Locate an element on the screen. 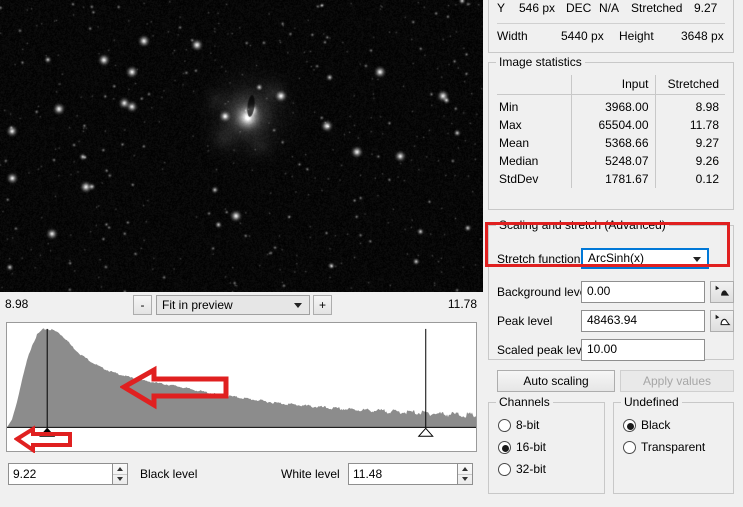 This screenshot has height=507, width=743. undefined-title: Undefined is located at coordinates (651, 402).